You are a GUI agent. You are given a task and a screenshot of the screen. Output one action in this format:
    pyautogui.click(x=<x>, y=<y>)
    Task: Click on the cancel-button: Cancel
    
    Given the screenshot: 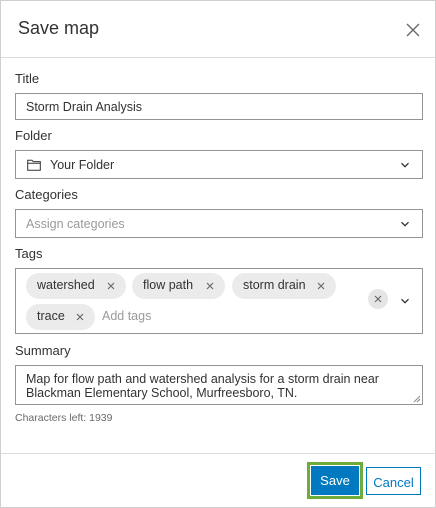 What is the action you would take?
    pyautogui.click(x=393, y=481)
    